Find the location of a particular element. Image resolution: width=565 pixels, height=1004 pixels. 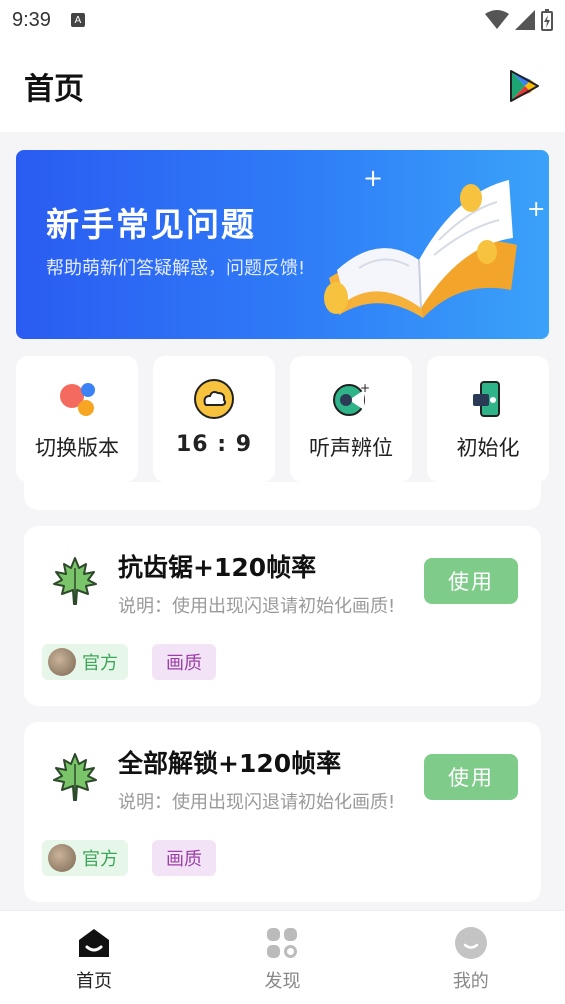

play-store-icon is located at coordinates (524, 86).